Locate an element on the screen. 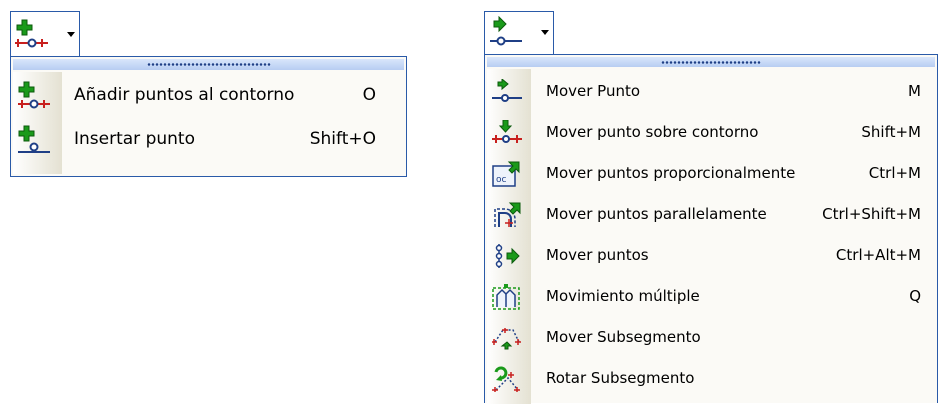 Image resolution: width=946 pixels, height=404 pixels. menu-item-label: Rotar Subsegmento is located at coordinates (620, 378).